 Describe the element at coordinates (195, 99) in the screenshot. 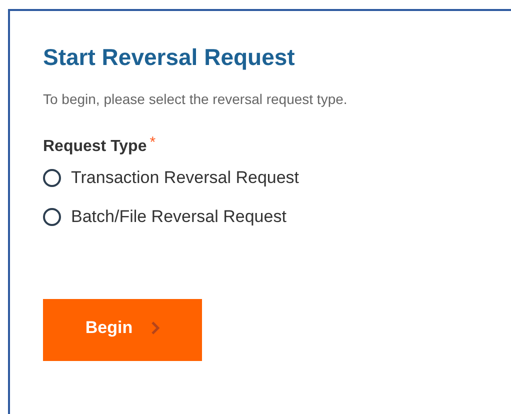

I see `intro-text: To begin, please select the reversal request type.` at that location.